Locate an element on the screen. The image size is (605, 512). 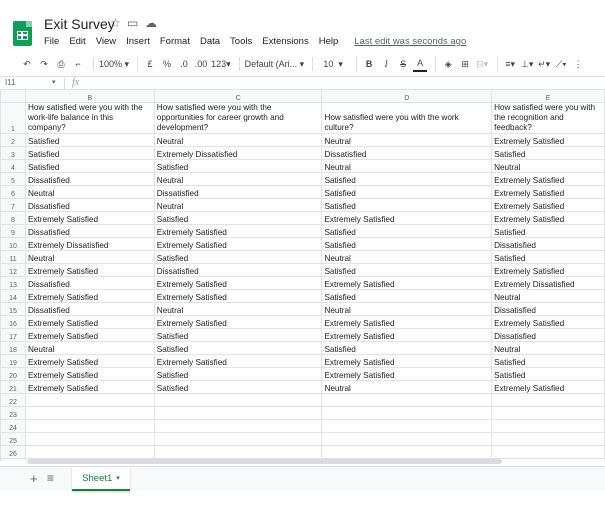
menu-format: Format is located at coordinates (175, 41).